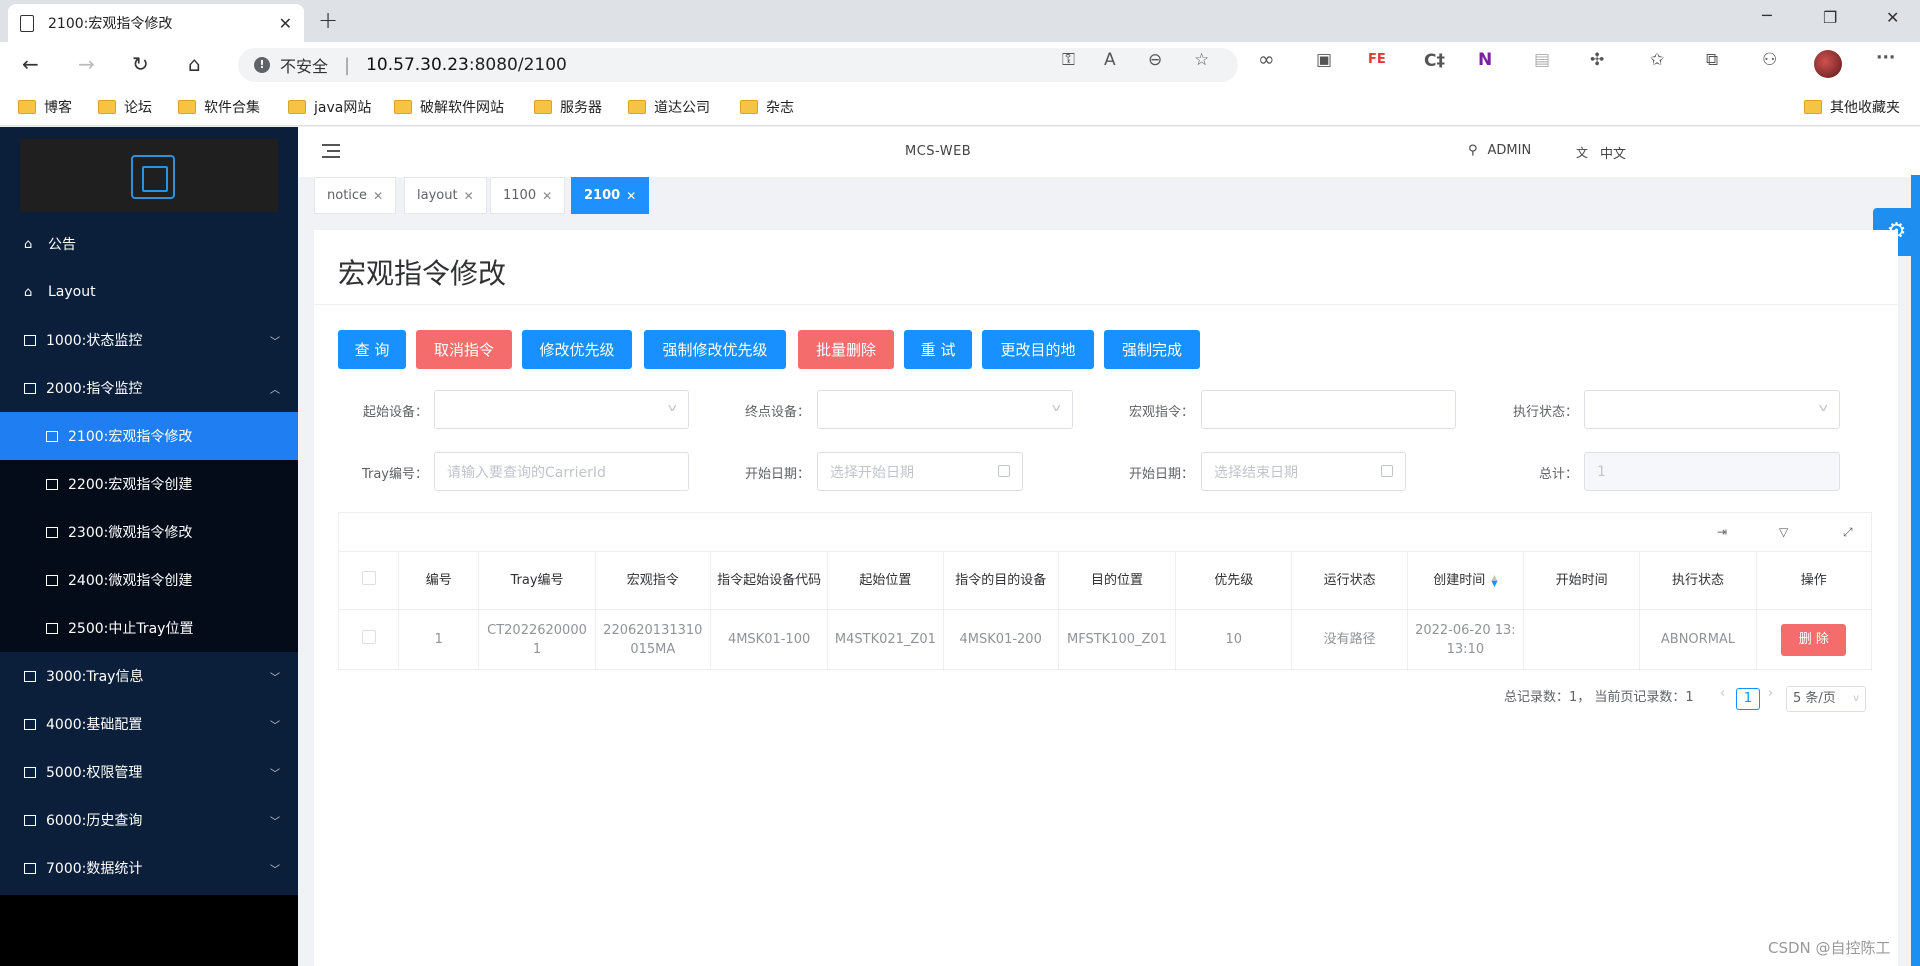  What do you see at coordinates (149, 628) in the screenshot?
I see `sidebar-item-2500: 2500:中止Tray位置` at bounding box center [149, 628].